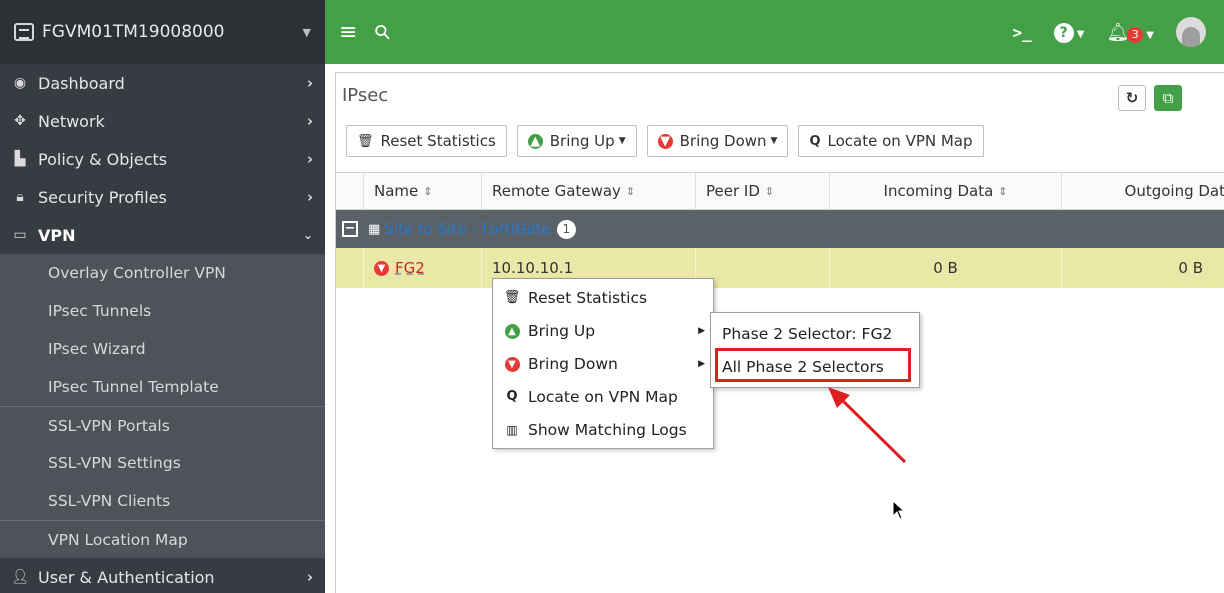 Image resolution: width=1224 pixels, height=593 pixels. I want to click on search-icon: ⚲, so click(382, 31).